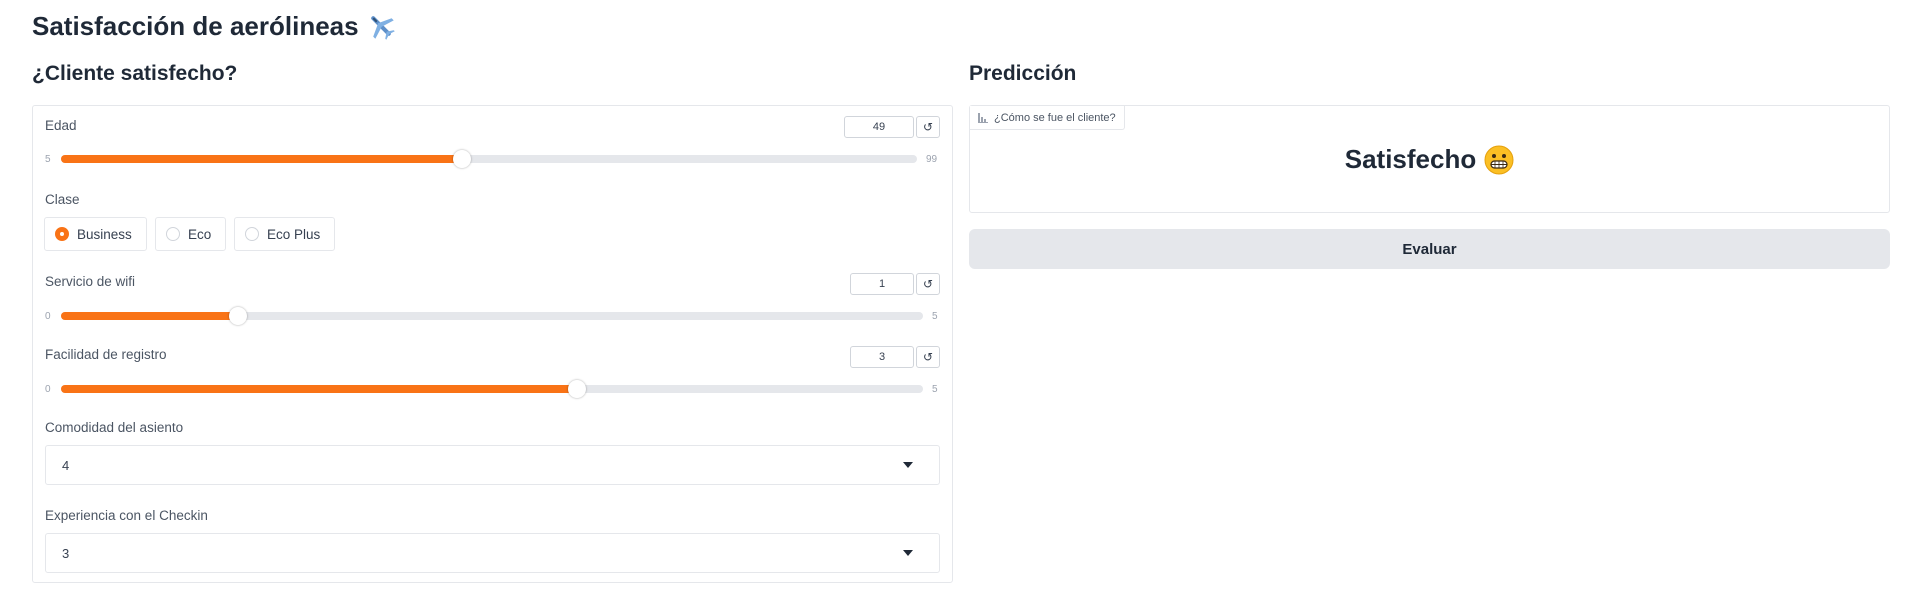 This screenshot has height=605, width=1906. I want to click on output-label-chip: ¿Cómo se fue el cliente?, so click(1047, 118).